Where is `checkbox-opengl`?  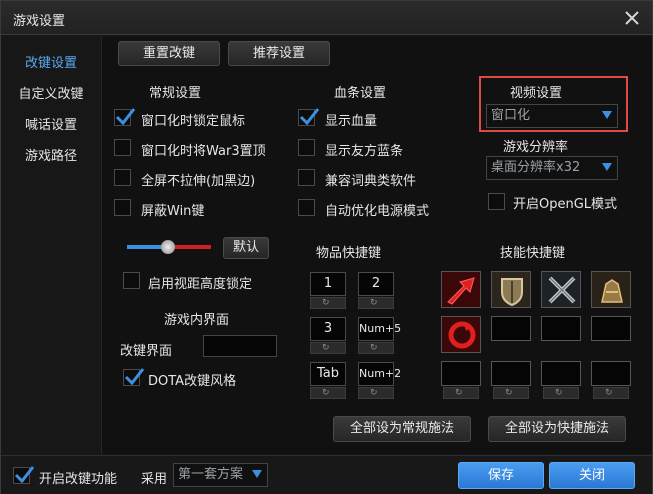 checkbox-opengl is located at coordinates (496, 201).